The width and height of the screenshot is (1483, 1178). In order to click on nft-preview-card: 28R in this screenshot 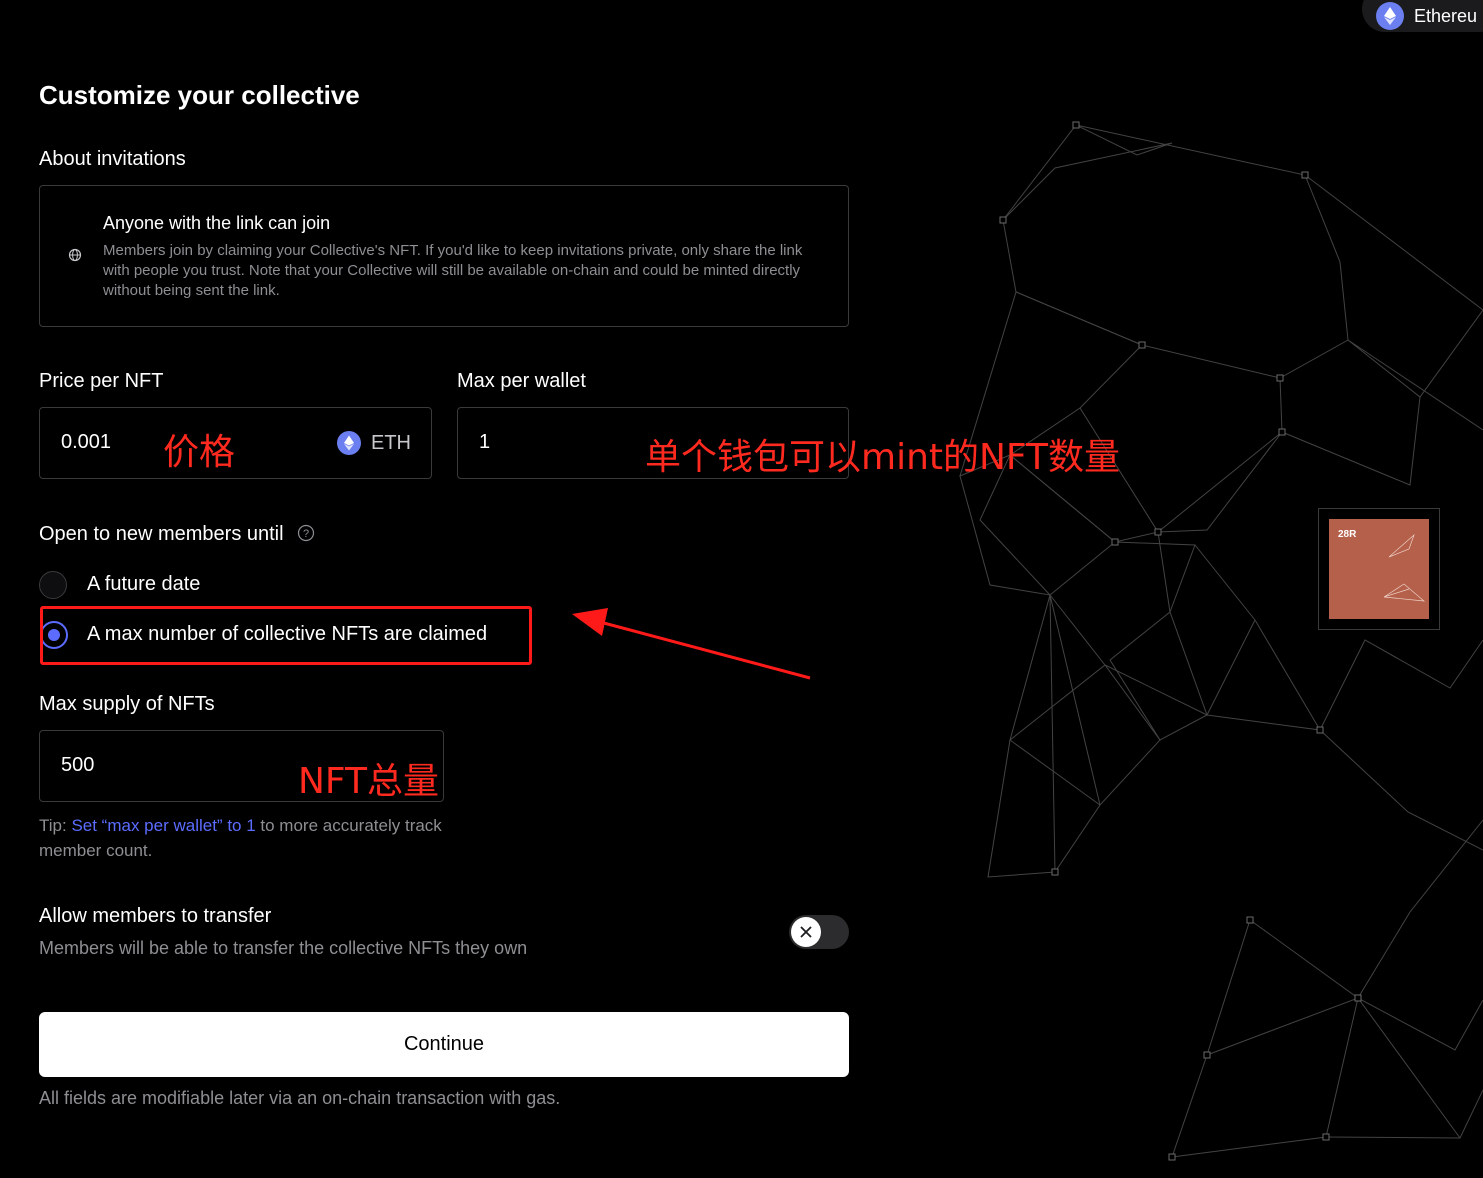, I will do `click(1379, 569)`.